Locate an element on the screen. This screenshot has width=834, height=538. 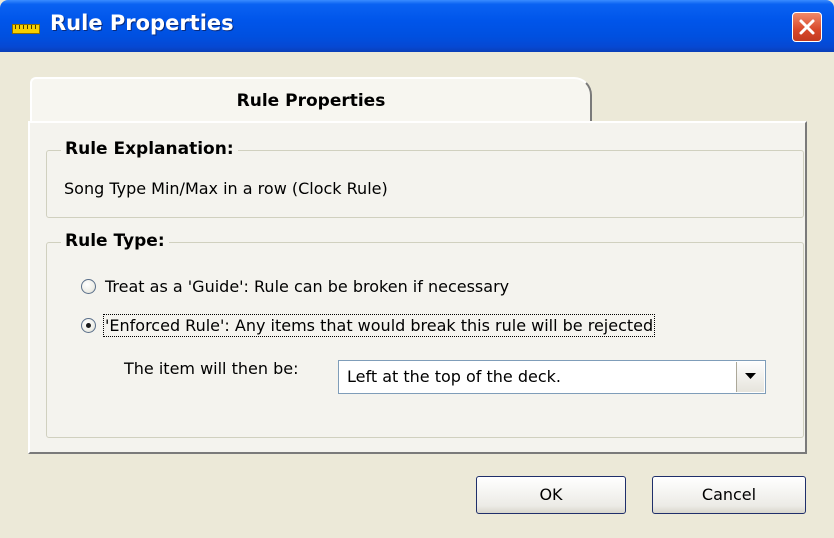
radio-button-enforced is located at coordinates (88, 325).